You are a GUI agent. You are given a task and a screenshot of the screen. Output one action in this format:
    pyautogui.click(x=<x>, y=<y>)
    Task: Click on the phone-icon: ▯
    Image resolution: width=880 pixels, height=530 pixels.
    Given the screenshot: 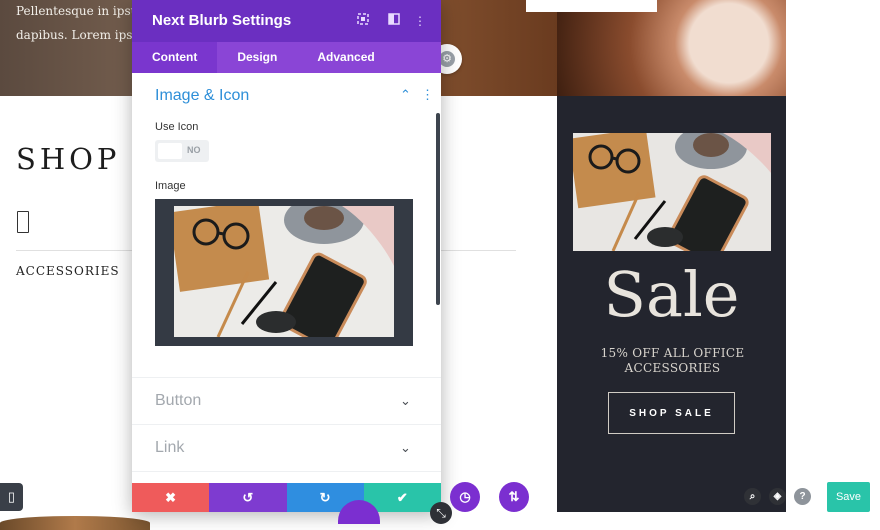 What is the action you would take?
    pyautogui.click(x=11, y=496)
    